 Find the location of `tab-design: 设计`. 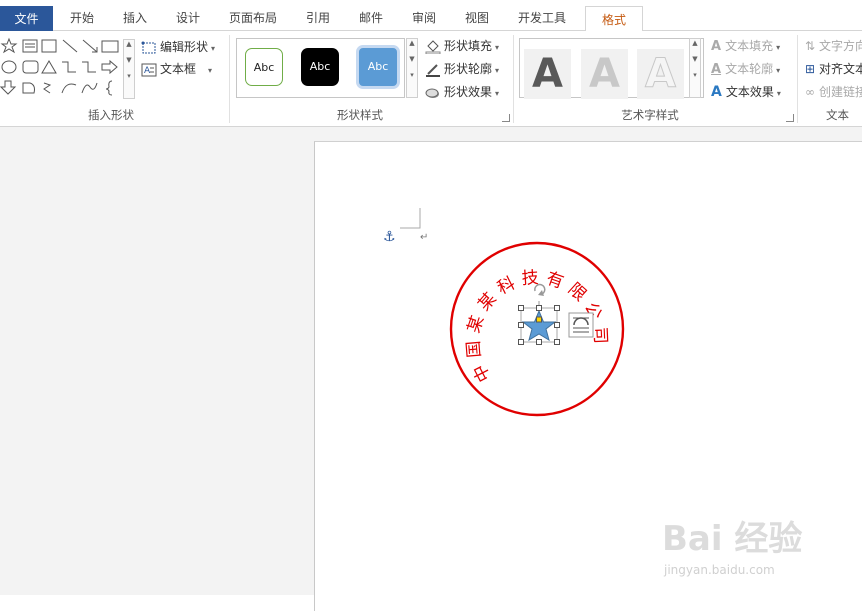

tab-design: 设计 is located at coordinates (188, 18).